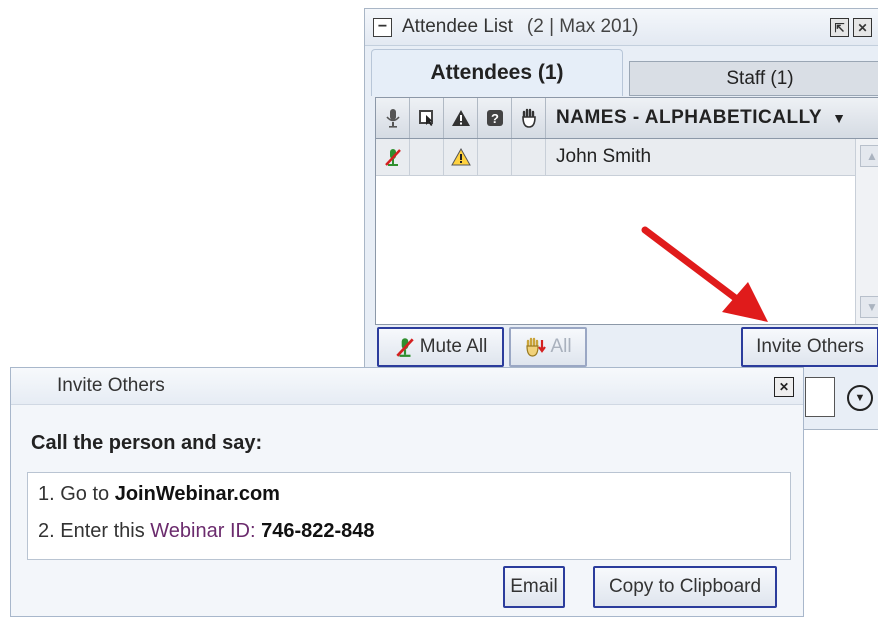 The height and width of the screenshot is (617, 878). What do you see at coordinates (839, 27) in the screenshot?
I see `popout-icon: ⇱` at bounding box center [839, 27].